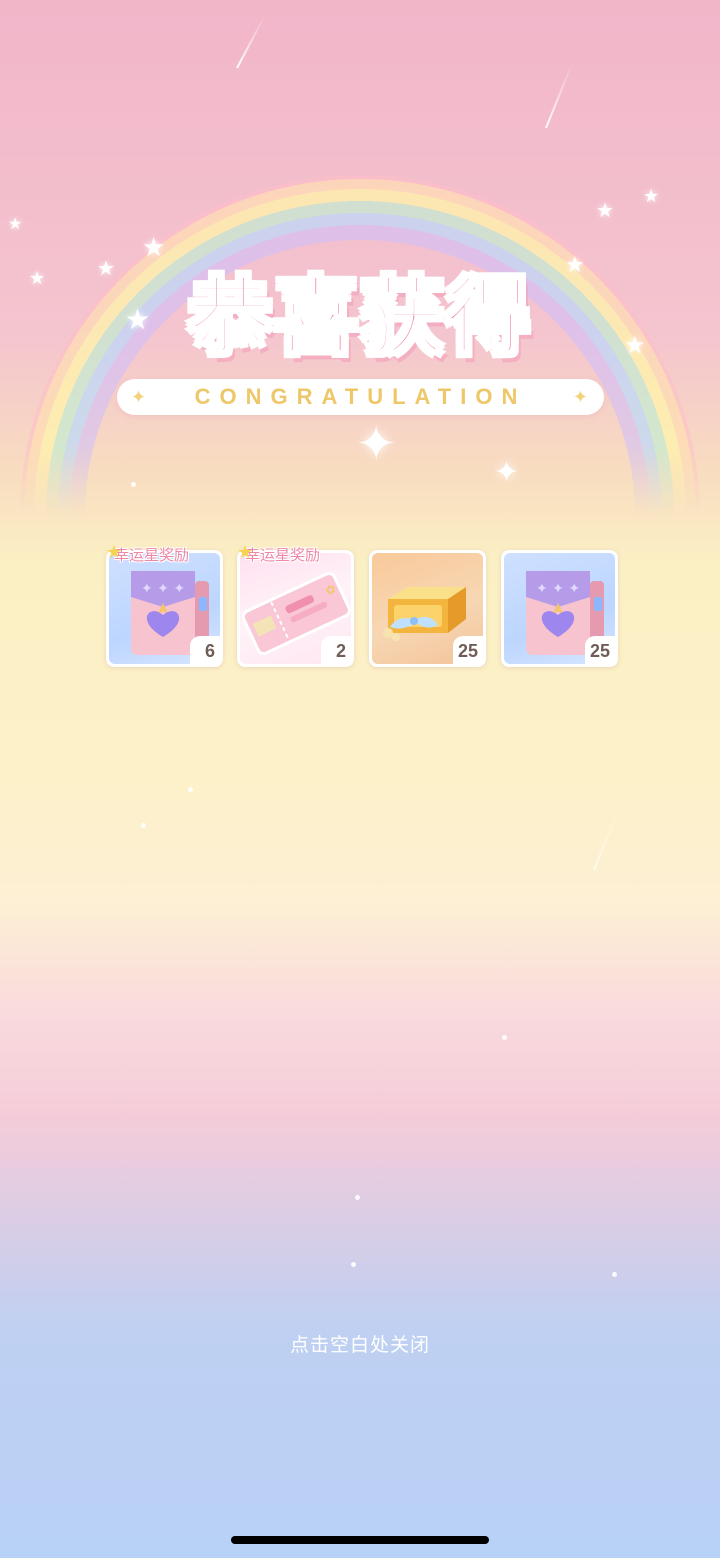  Describe the element at coordinates (164, 604) in the screenshot. I see `reward-item: ✦ ✦ ✦ ★ 幸运星奖励 6` at that location.